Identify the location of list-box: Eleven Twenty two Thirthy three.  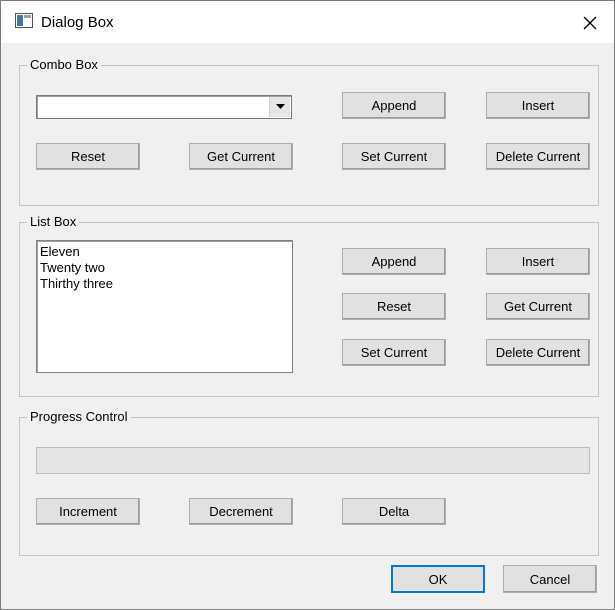
(164, 306).